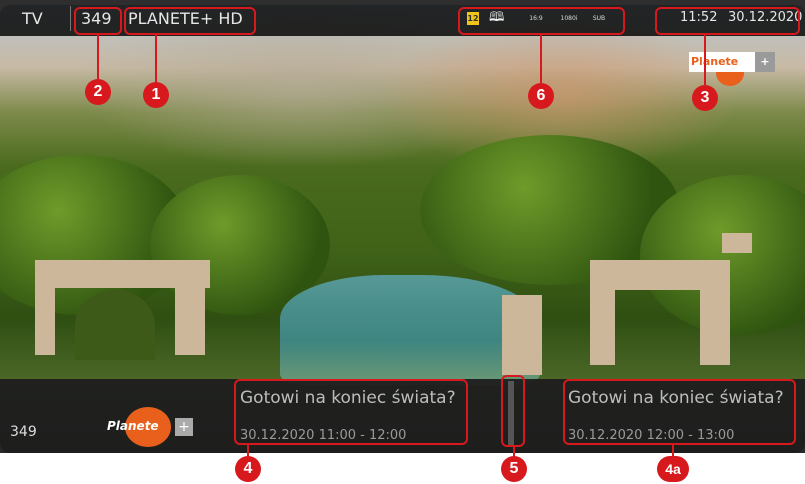  I want to click on house, so click(737, 243).